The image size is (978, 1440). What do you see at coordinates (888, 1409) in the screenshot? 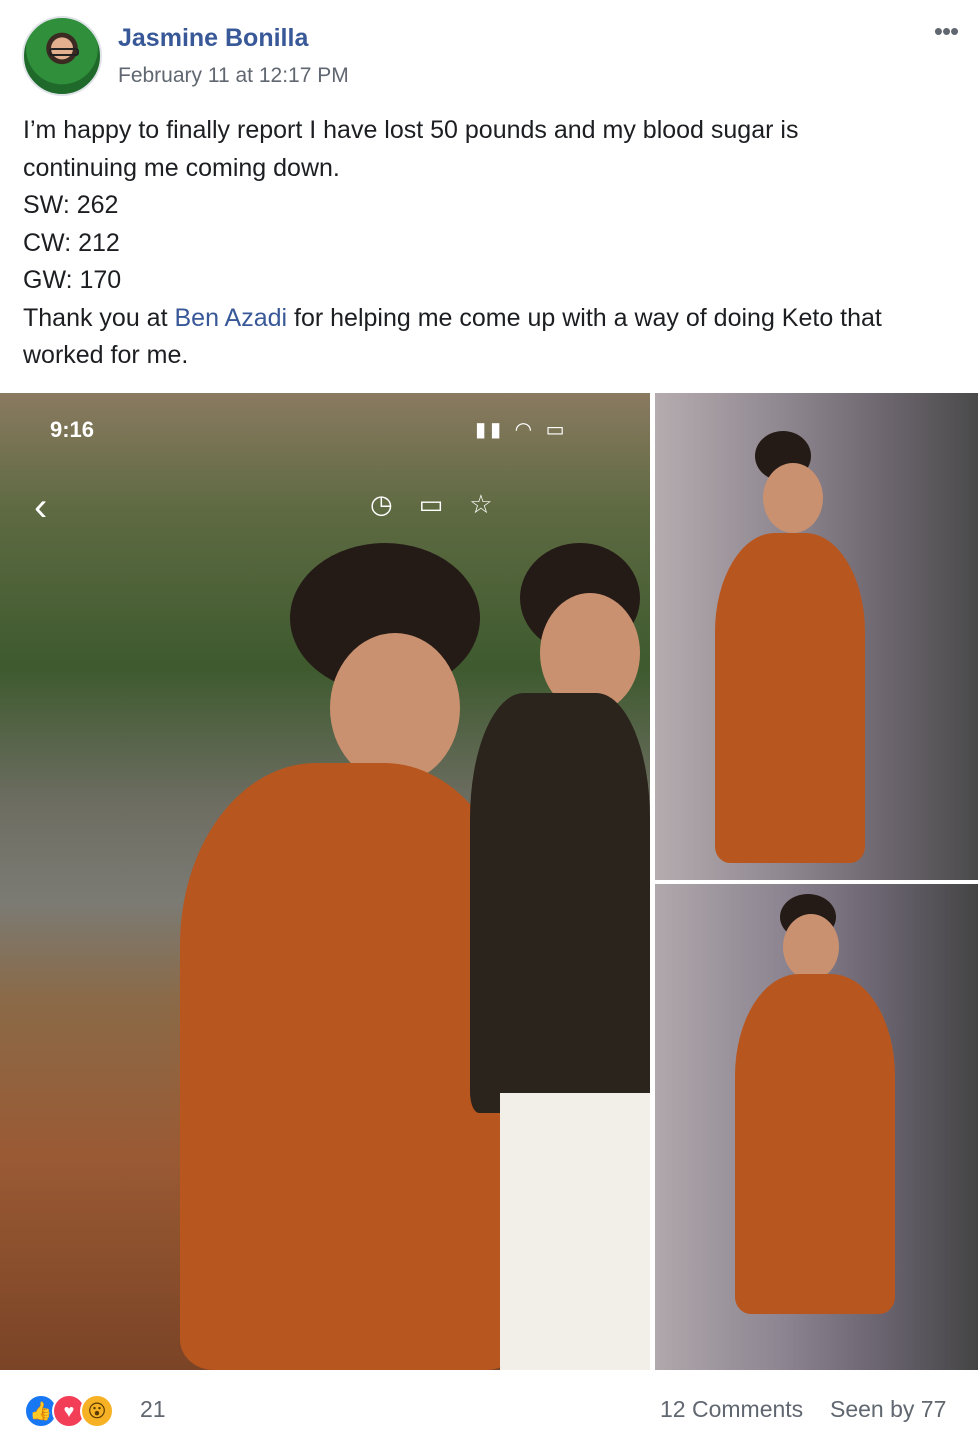
I see `seen-by-count: Seen by 77` at bounding box center [888, 1409].